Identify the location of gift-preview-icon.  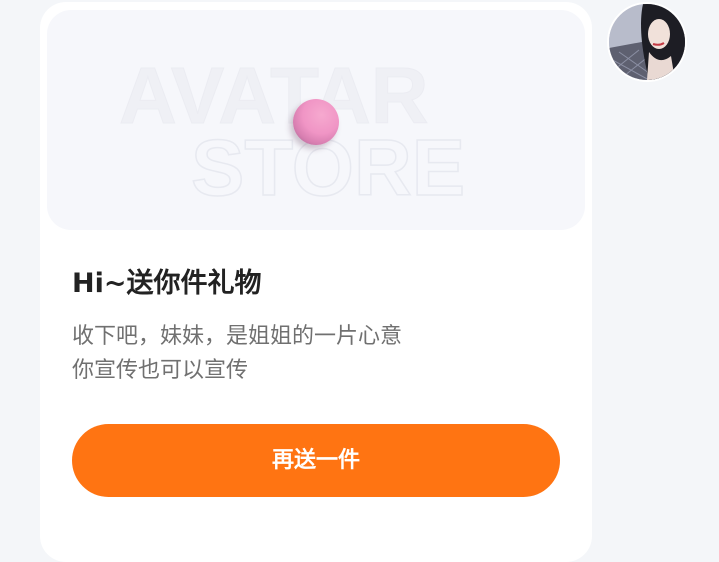
(316, 122).